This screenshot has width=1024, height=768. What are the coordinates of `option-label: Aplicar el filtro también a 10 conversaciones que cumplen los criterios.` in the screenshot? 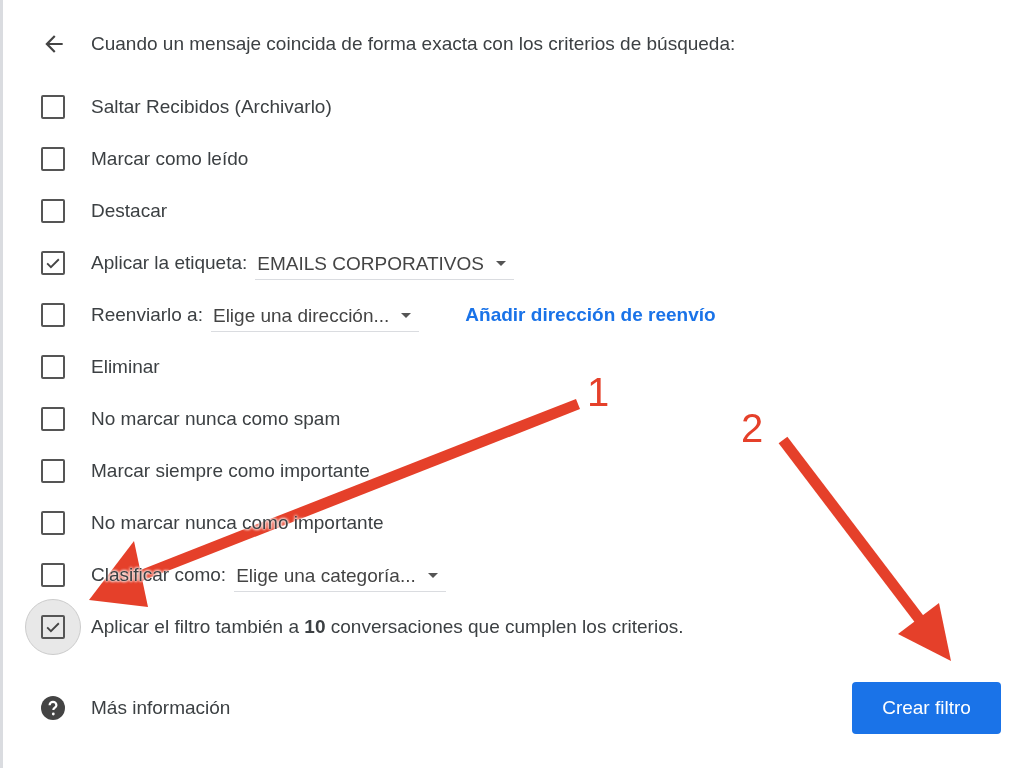 It's located at (387, 627).